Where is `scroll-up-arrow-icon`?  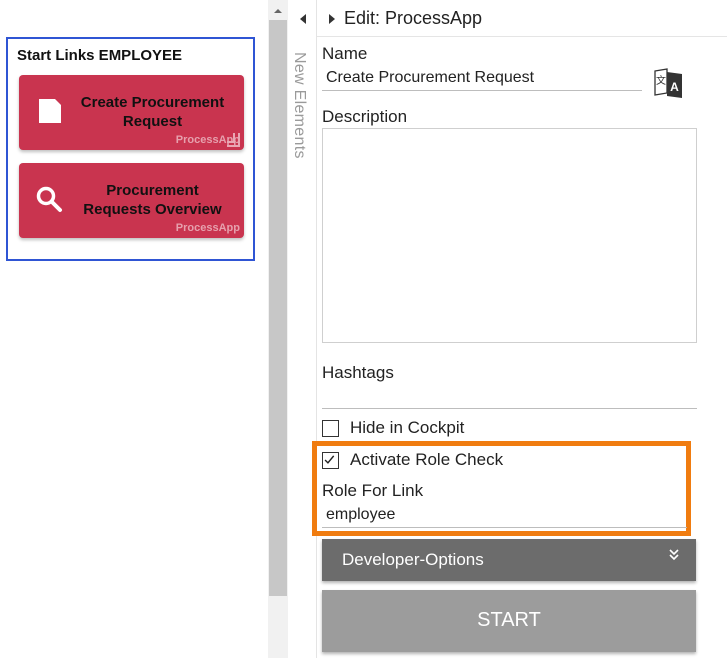 scroll-up-arrow-icon is located at coordinates (278, 11).